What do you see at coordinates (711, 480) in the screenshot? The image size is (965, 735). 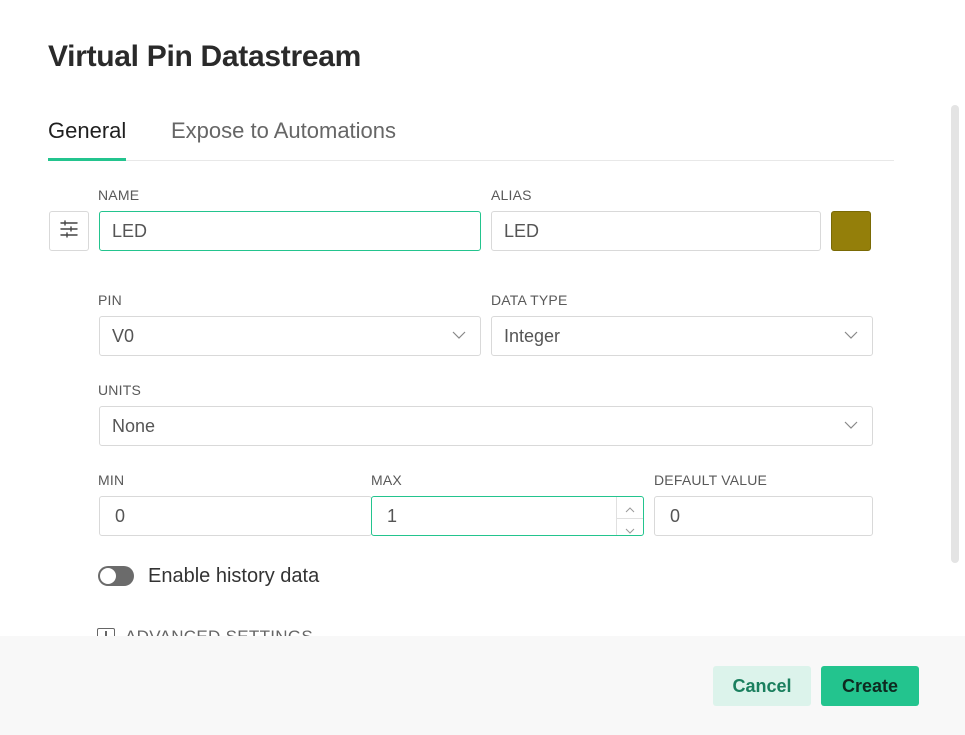 I see `default-value-label: DEFAULT VALUE` at bounding box center [711, 480].